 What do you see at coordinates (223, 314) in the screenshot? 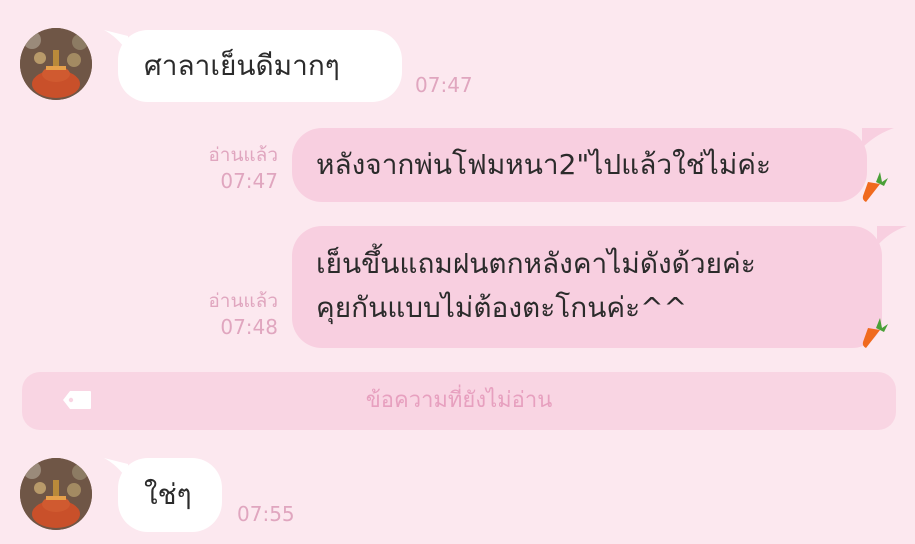
I see `read-receipt: อ่านแล้ว 07:48` at bounding box center [223, 314].